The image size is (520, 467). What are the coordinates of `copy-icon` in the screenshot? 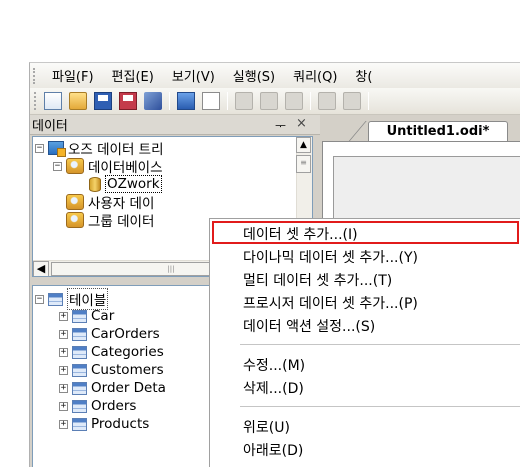 It's located at (269, 101).